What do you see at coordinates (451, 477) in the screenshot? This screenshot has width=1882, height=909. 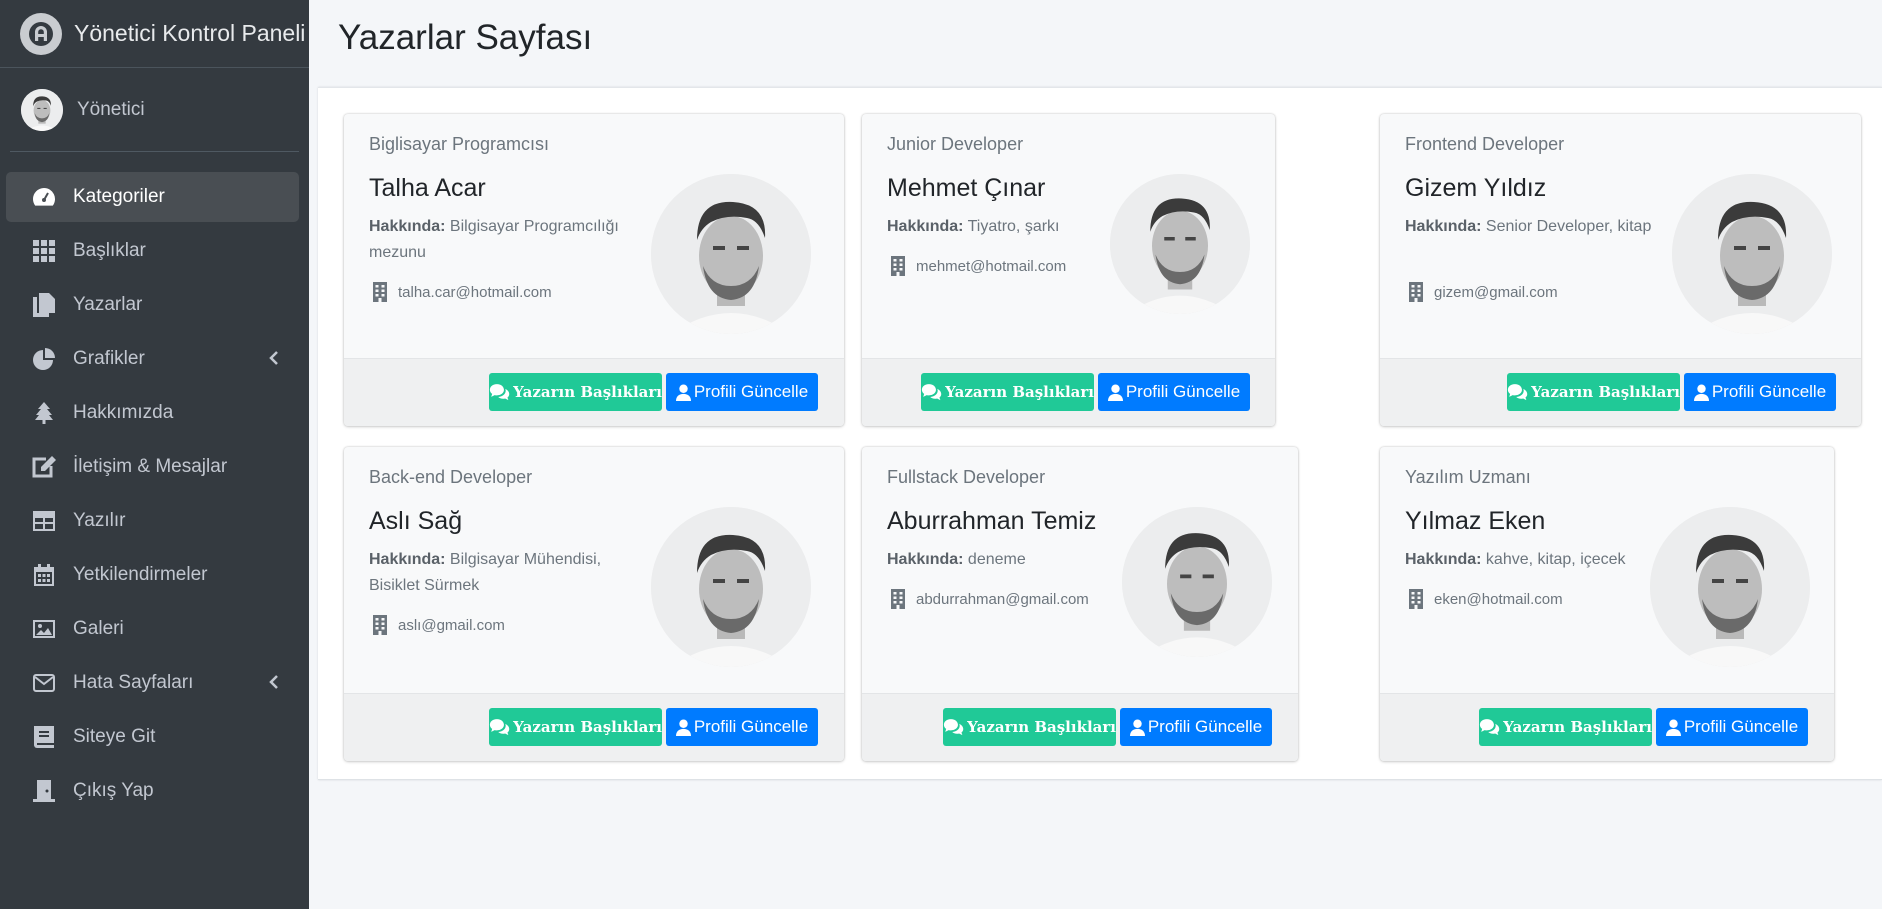 I see `writer-role: Back-end Developer` at bounding box center [451, 477].